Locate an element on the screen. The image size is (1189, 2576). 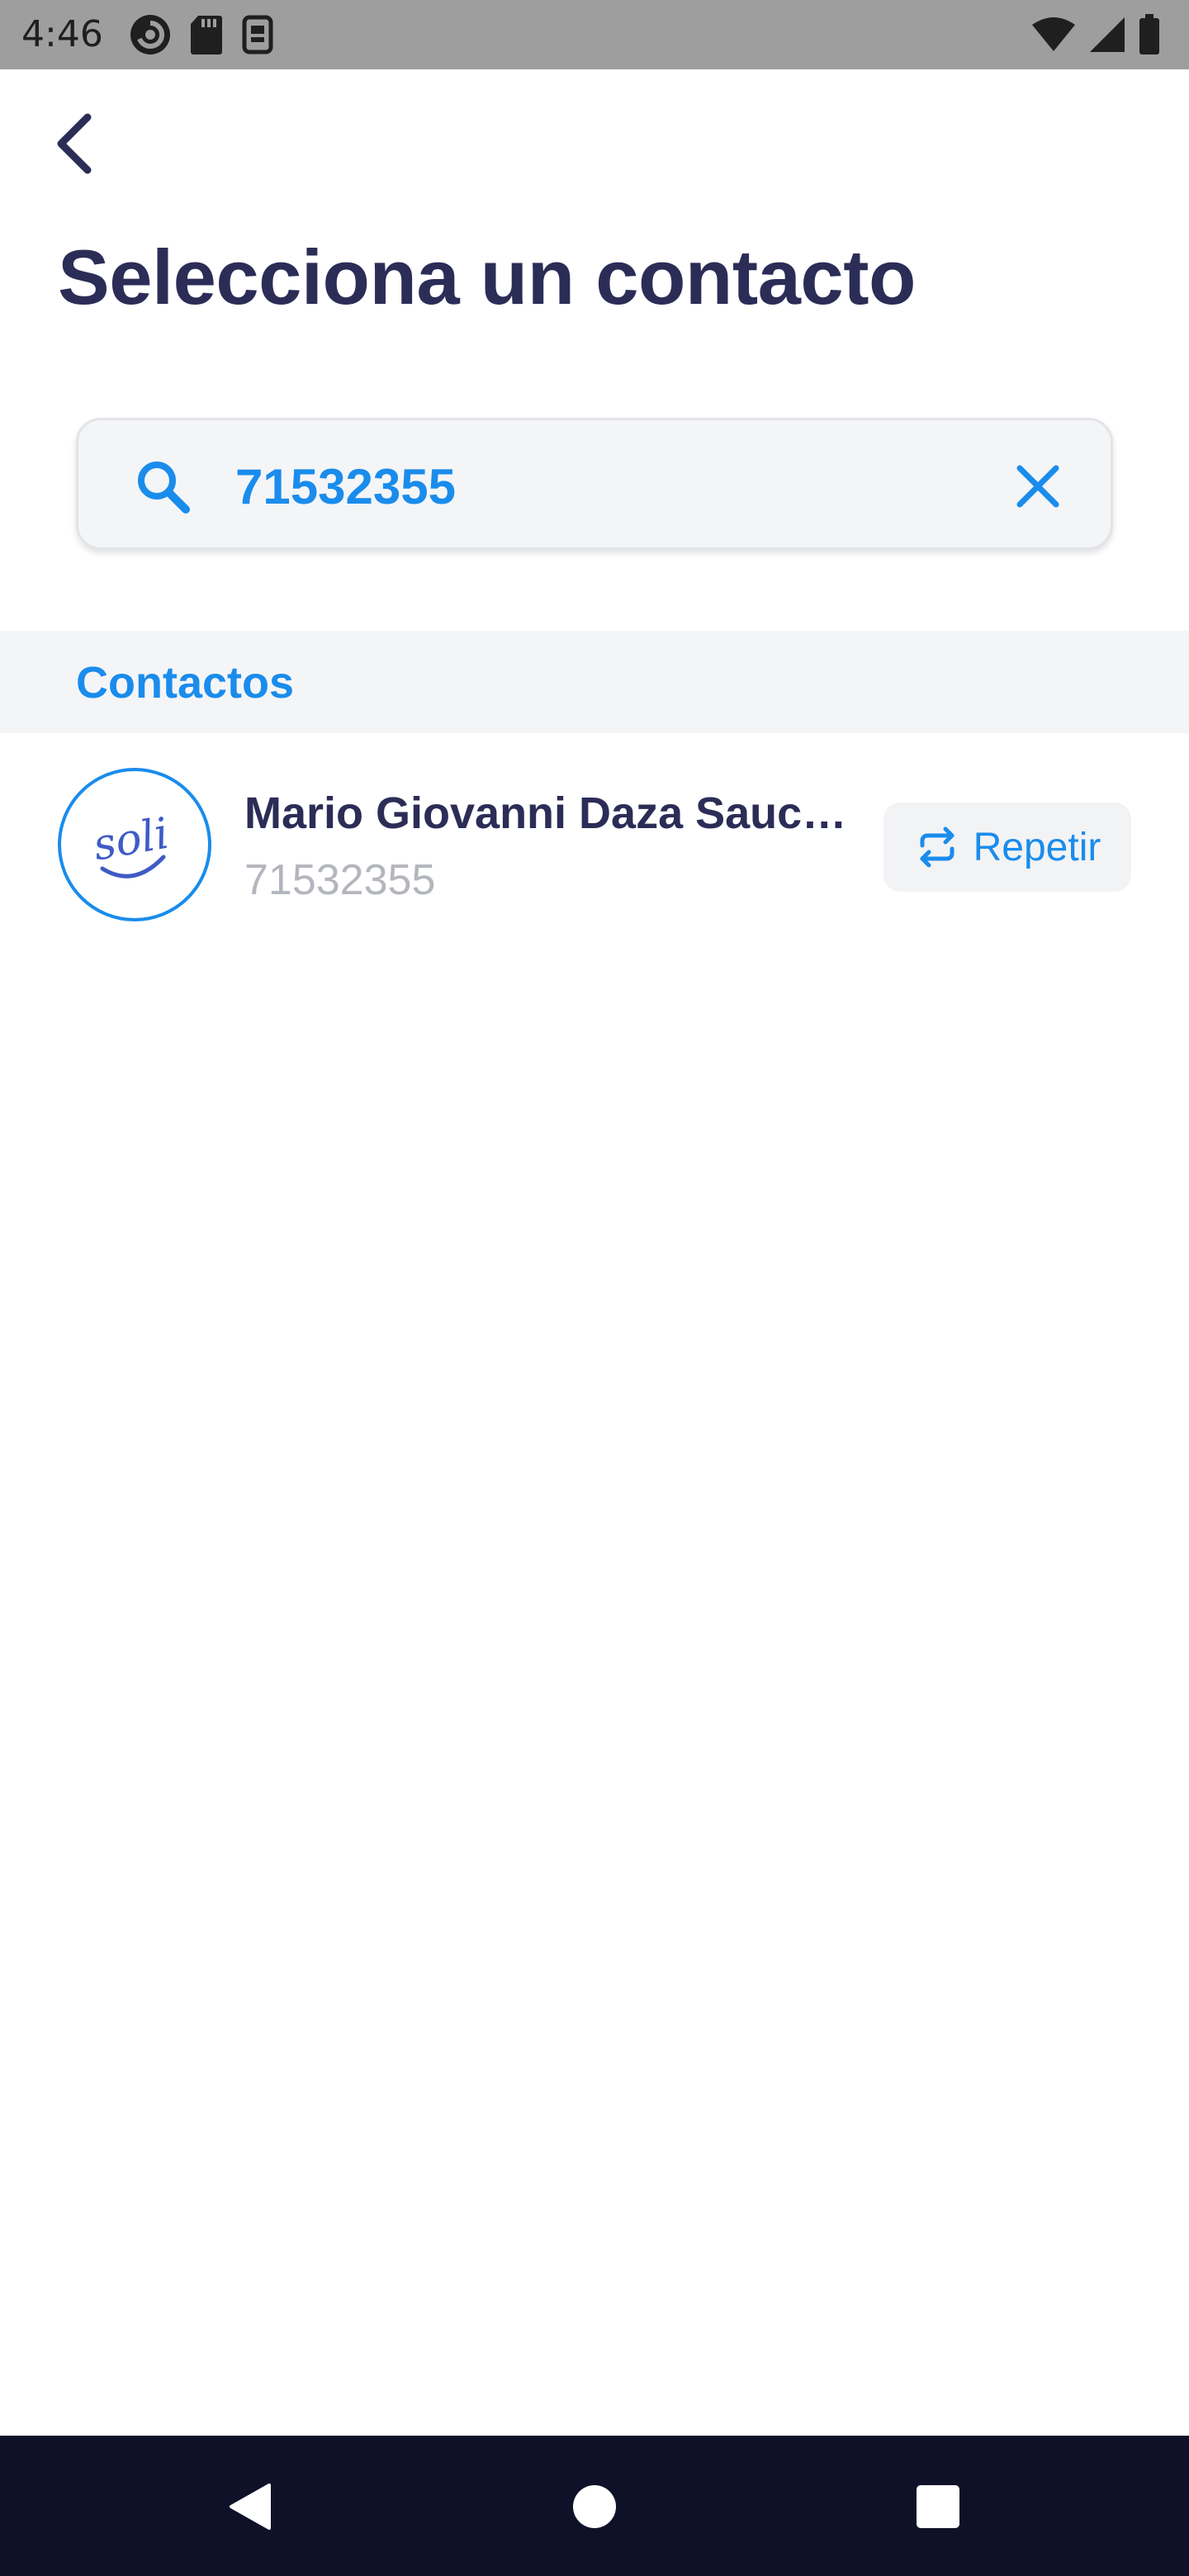
home-circle-icon is located at coordinates (594, 2506).